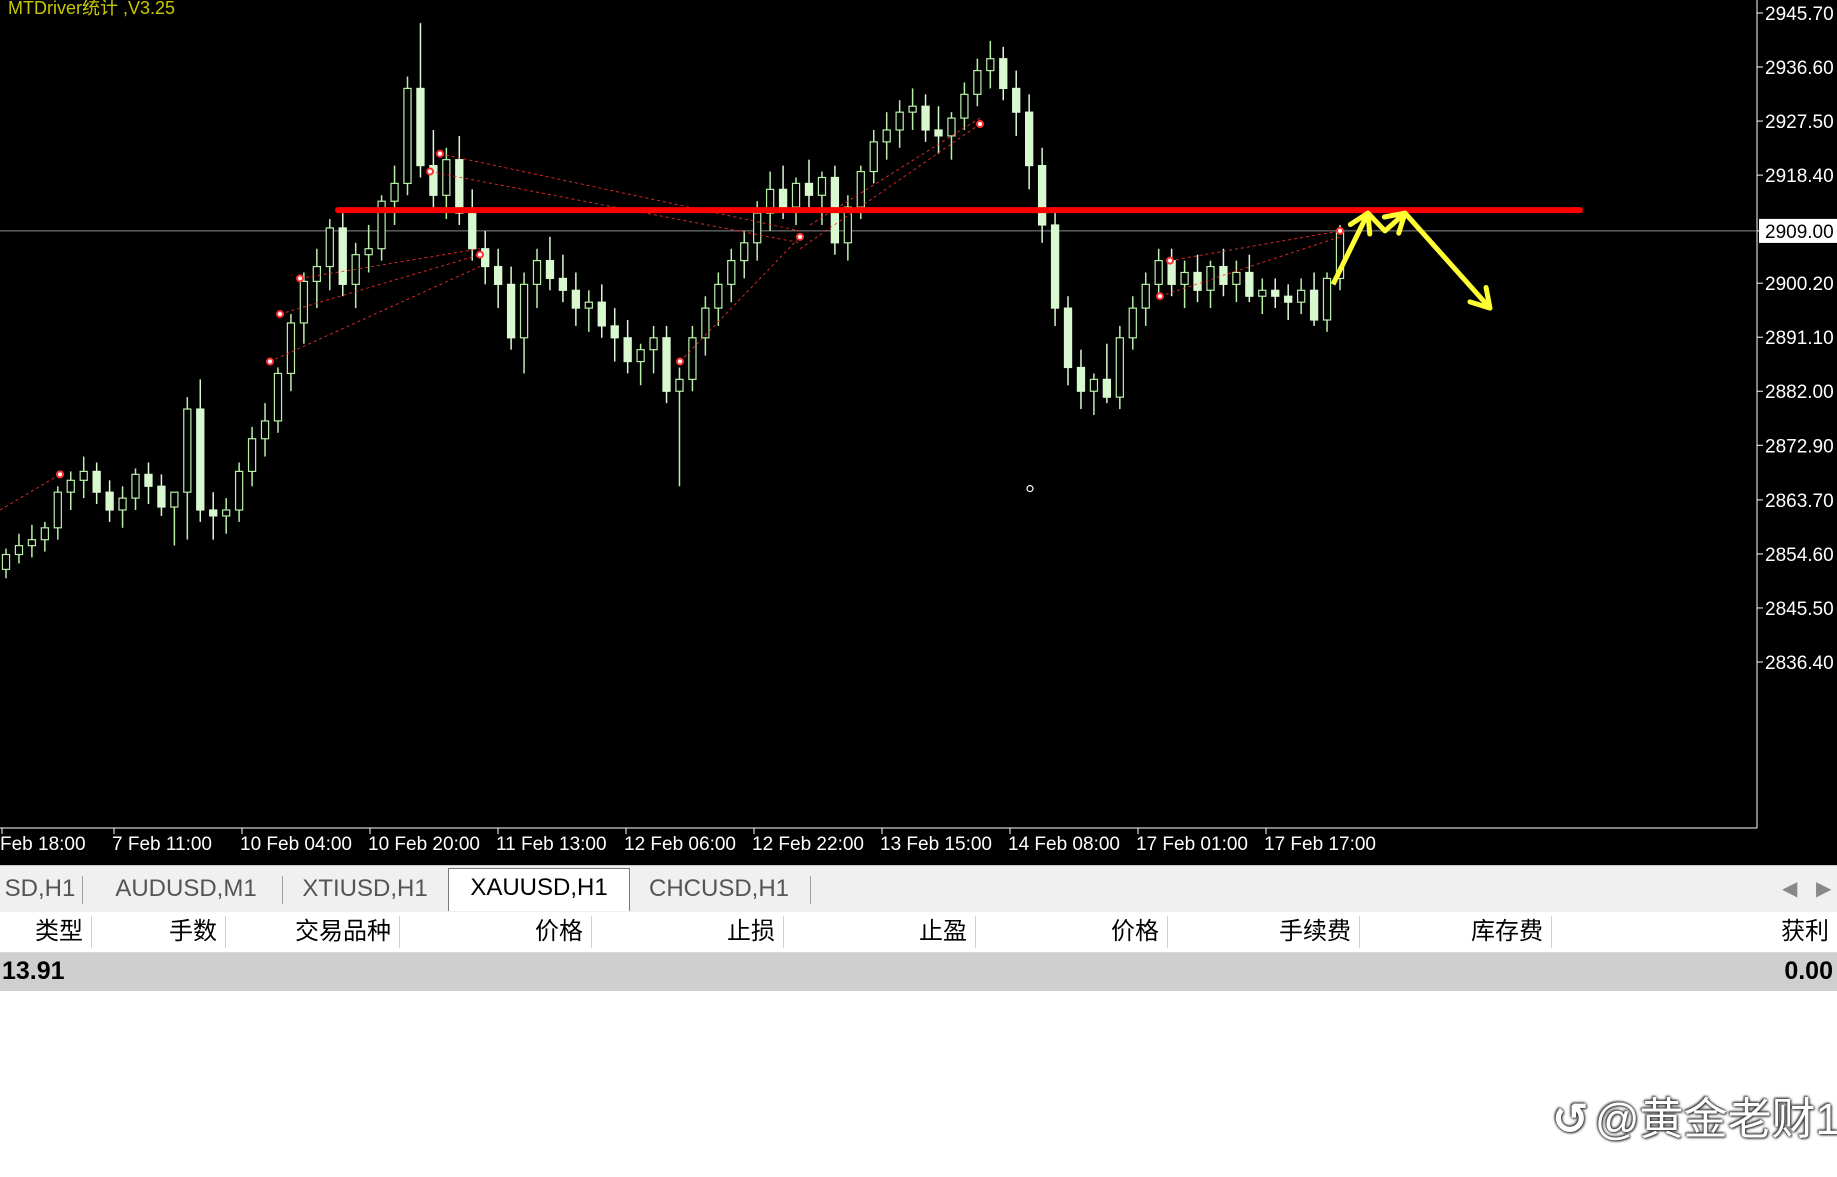 This screenshot has width=1837, height=1177. I want to click on total-profit-value: 0.00, so click(1808, 971).